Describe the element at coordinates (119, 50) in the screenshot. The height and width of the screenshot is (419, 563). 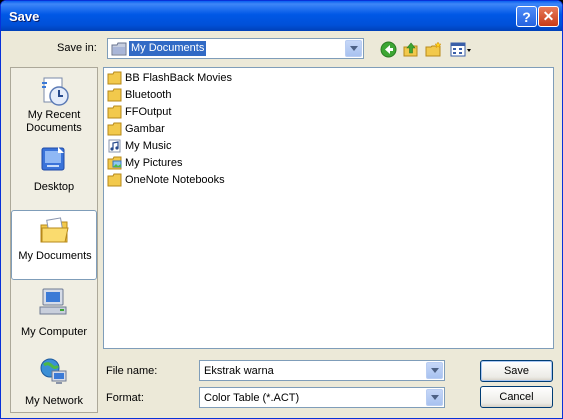
I see `my-documents-small-icon` at that location.